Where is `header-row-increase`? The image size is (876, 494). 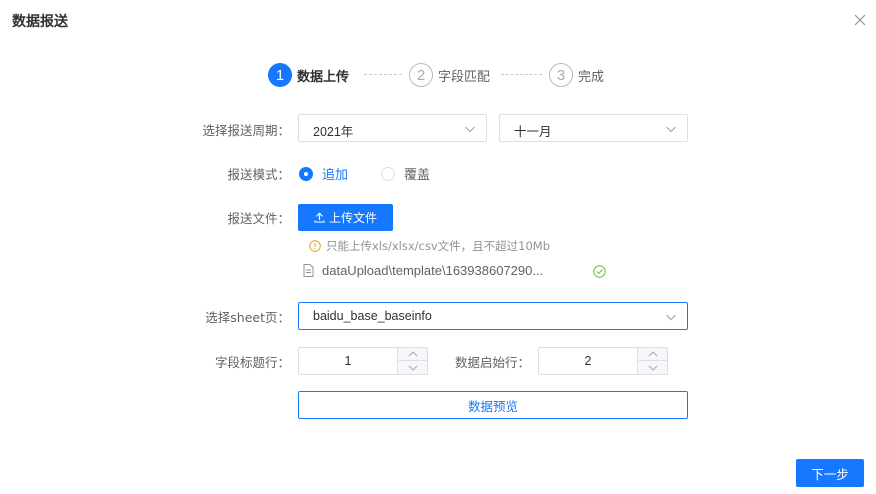 header-row-increase is located at coordinates (412, 354).